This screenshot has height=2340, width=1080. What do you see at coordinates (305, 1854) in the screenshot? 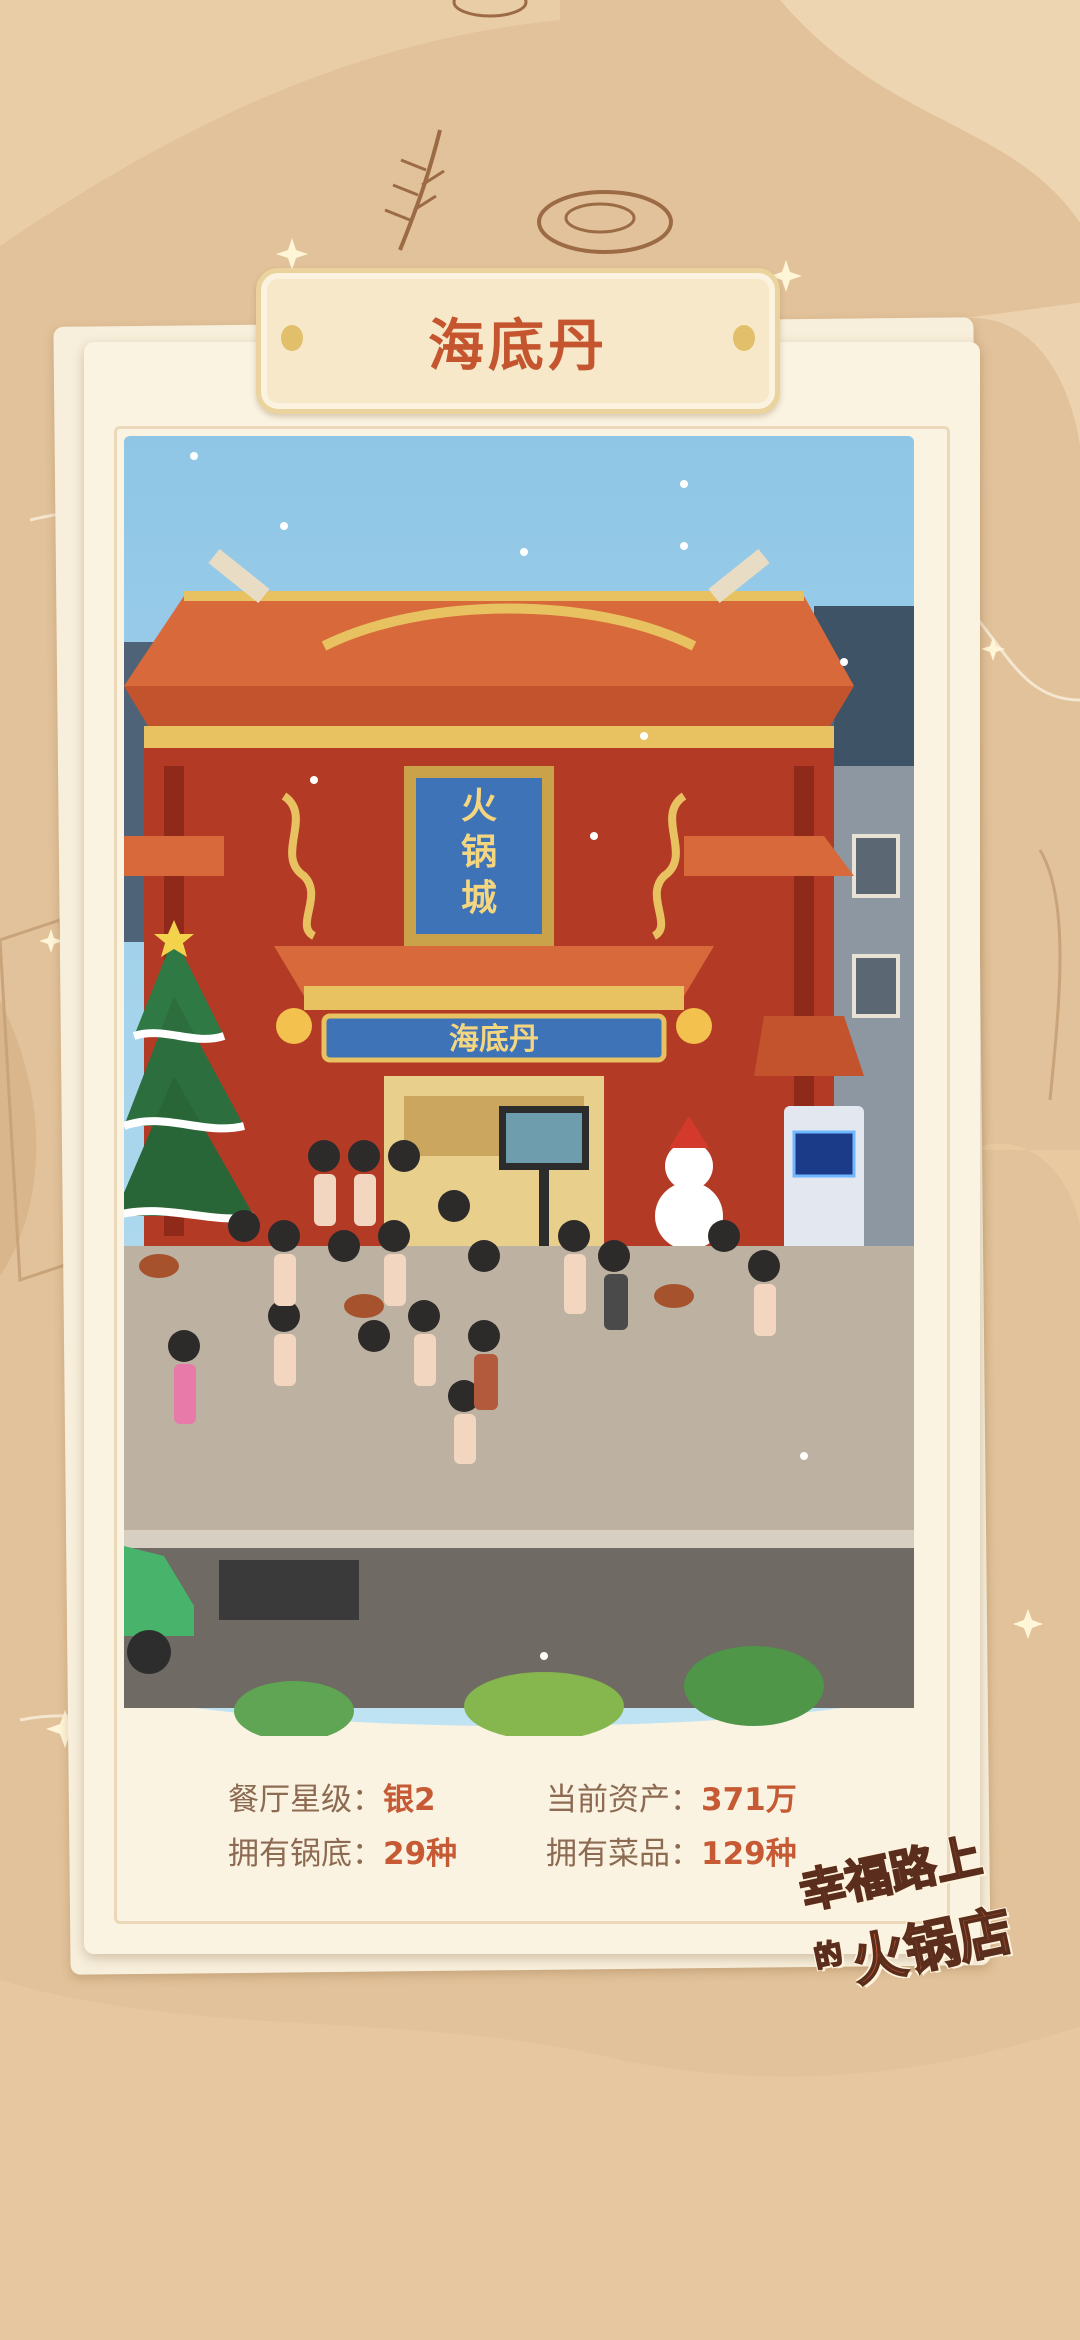
I see `stat-pots-label: 拥有锅底：` at bounding box center [305, 1854].